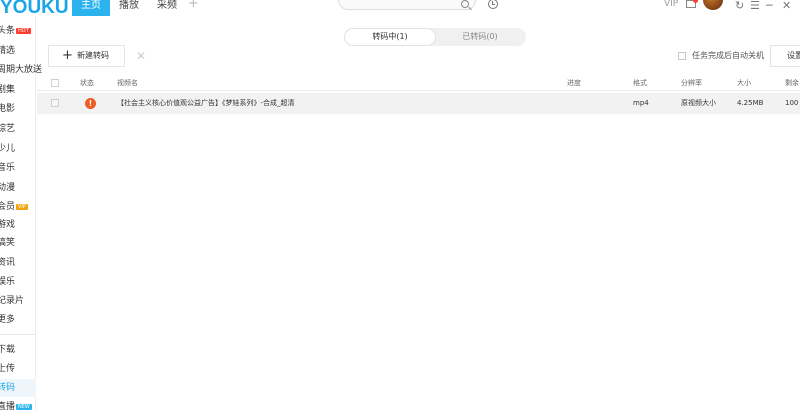 The width and height of the screenshot is (800, 410). Describe the element at coordinates (640, 83) in the screenshot. I see `column-format: 格式` at that location.